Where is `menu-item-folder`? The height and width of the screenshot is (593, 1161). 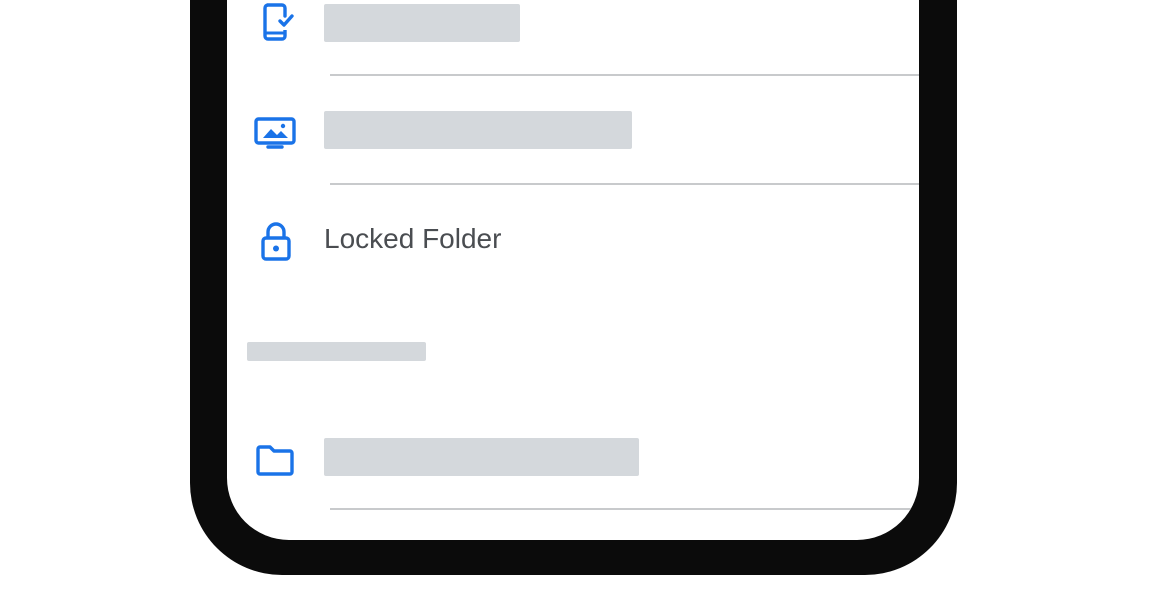 menu-item-folder is located at coordinates (573, 461).